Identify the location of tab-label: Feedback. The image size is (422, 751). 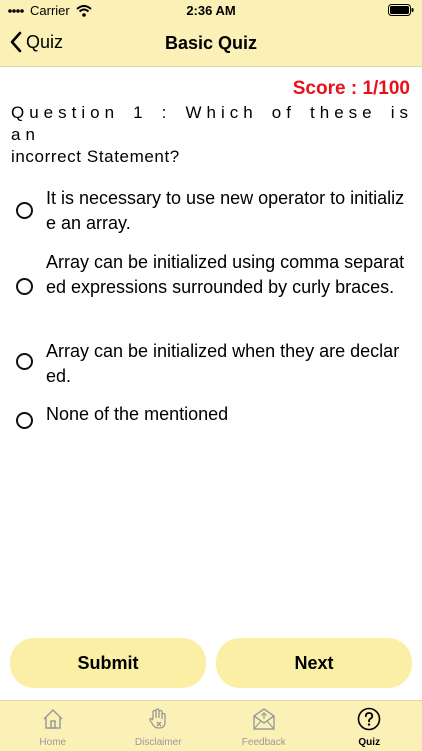
(264, 742).